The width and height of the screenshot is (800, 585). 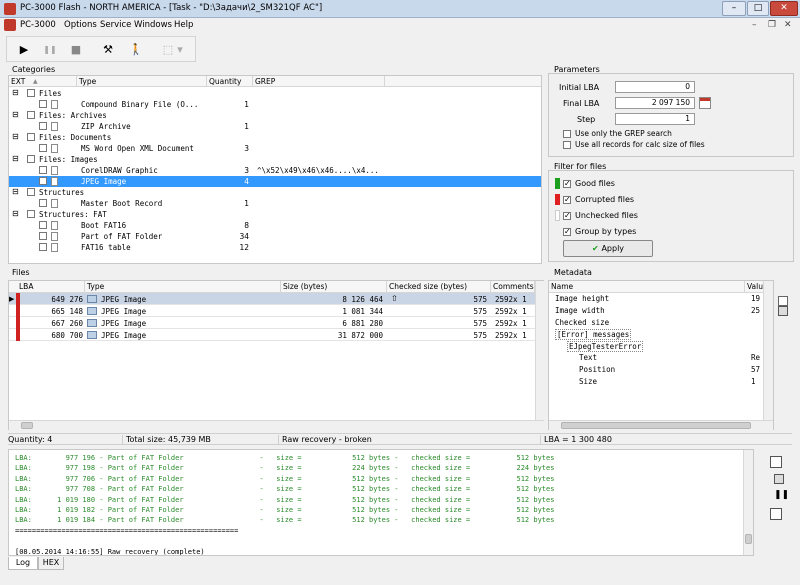 I want to click on col-comments: Comments, so click(x=513, y=286).